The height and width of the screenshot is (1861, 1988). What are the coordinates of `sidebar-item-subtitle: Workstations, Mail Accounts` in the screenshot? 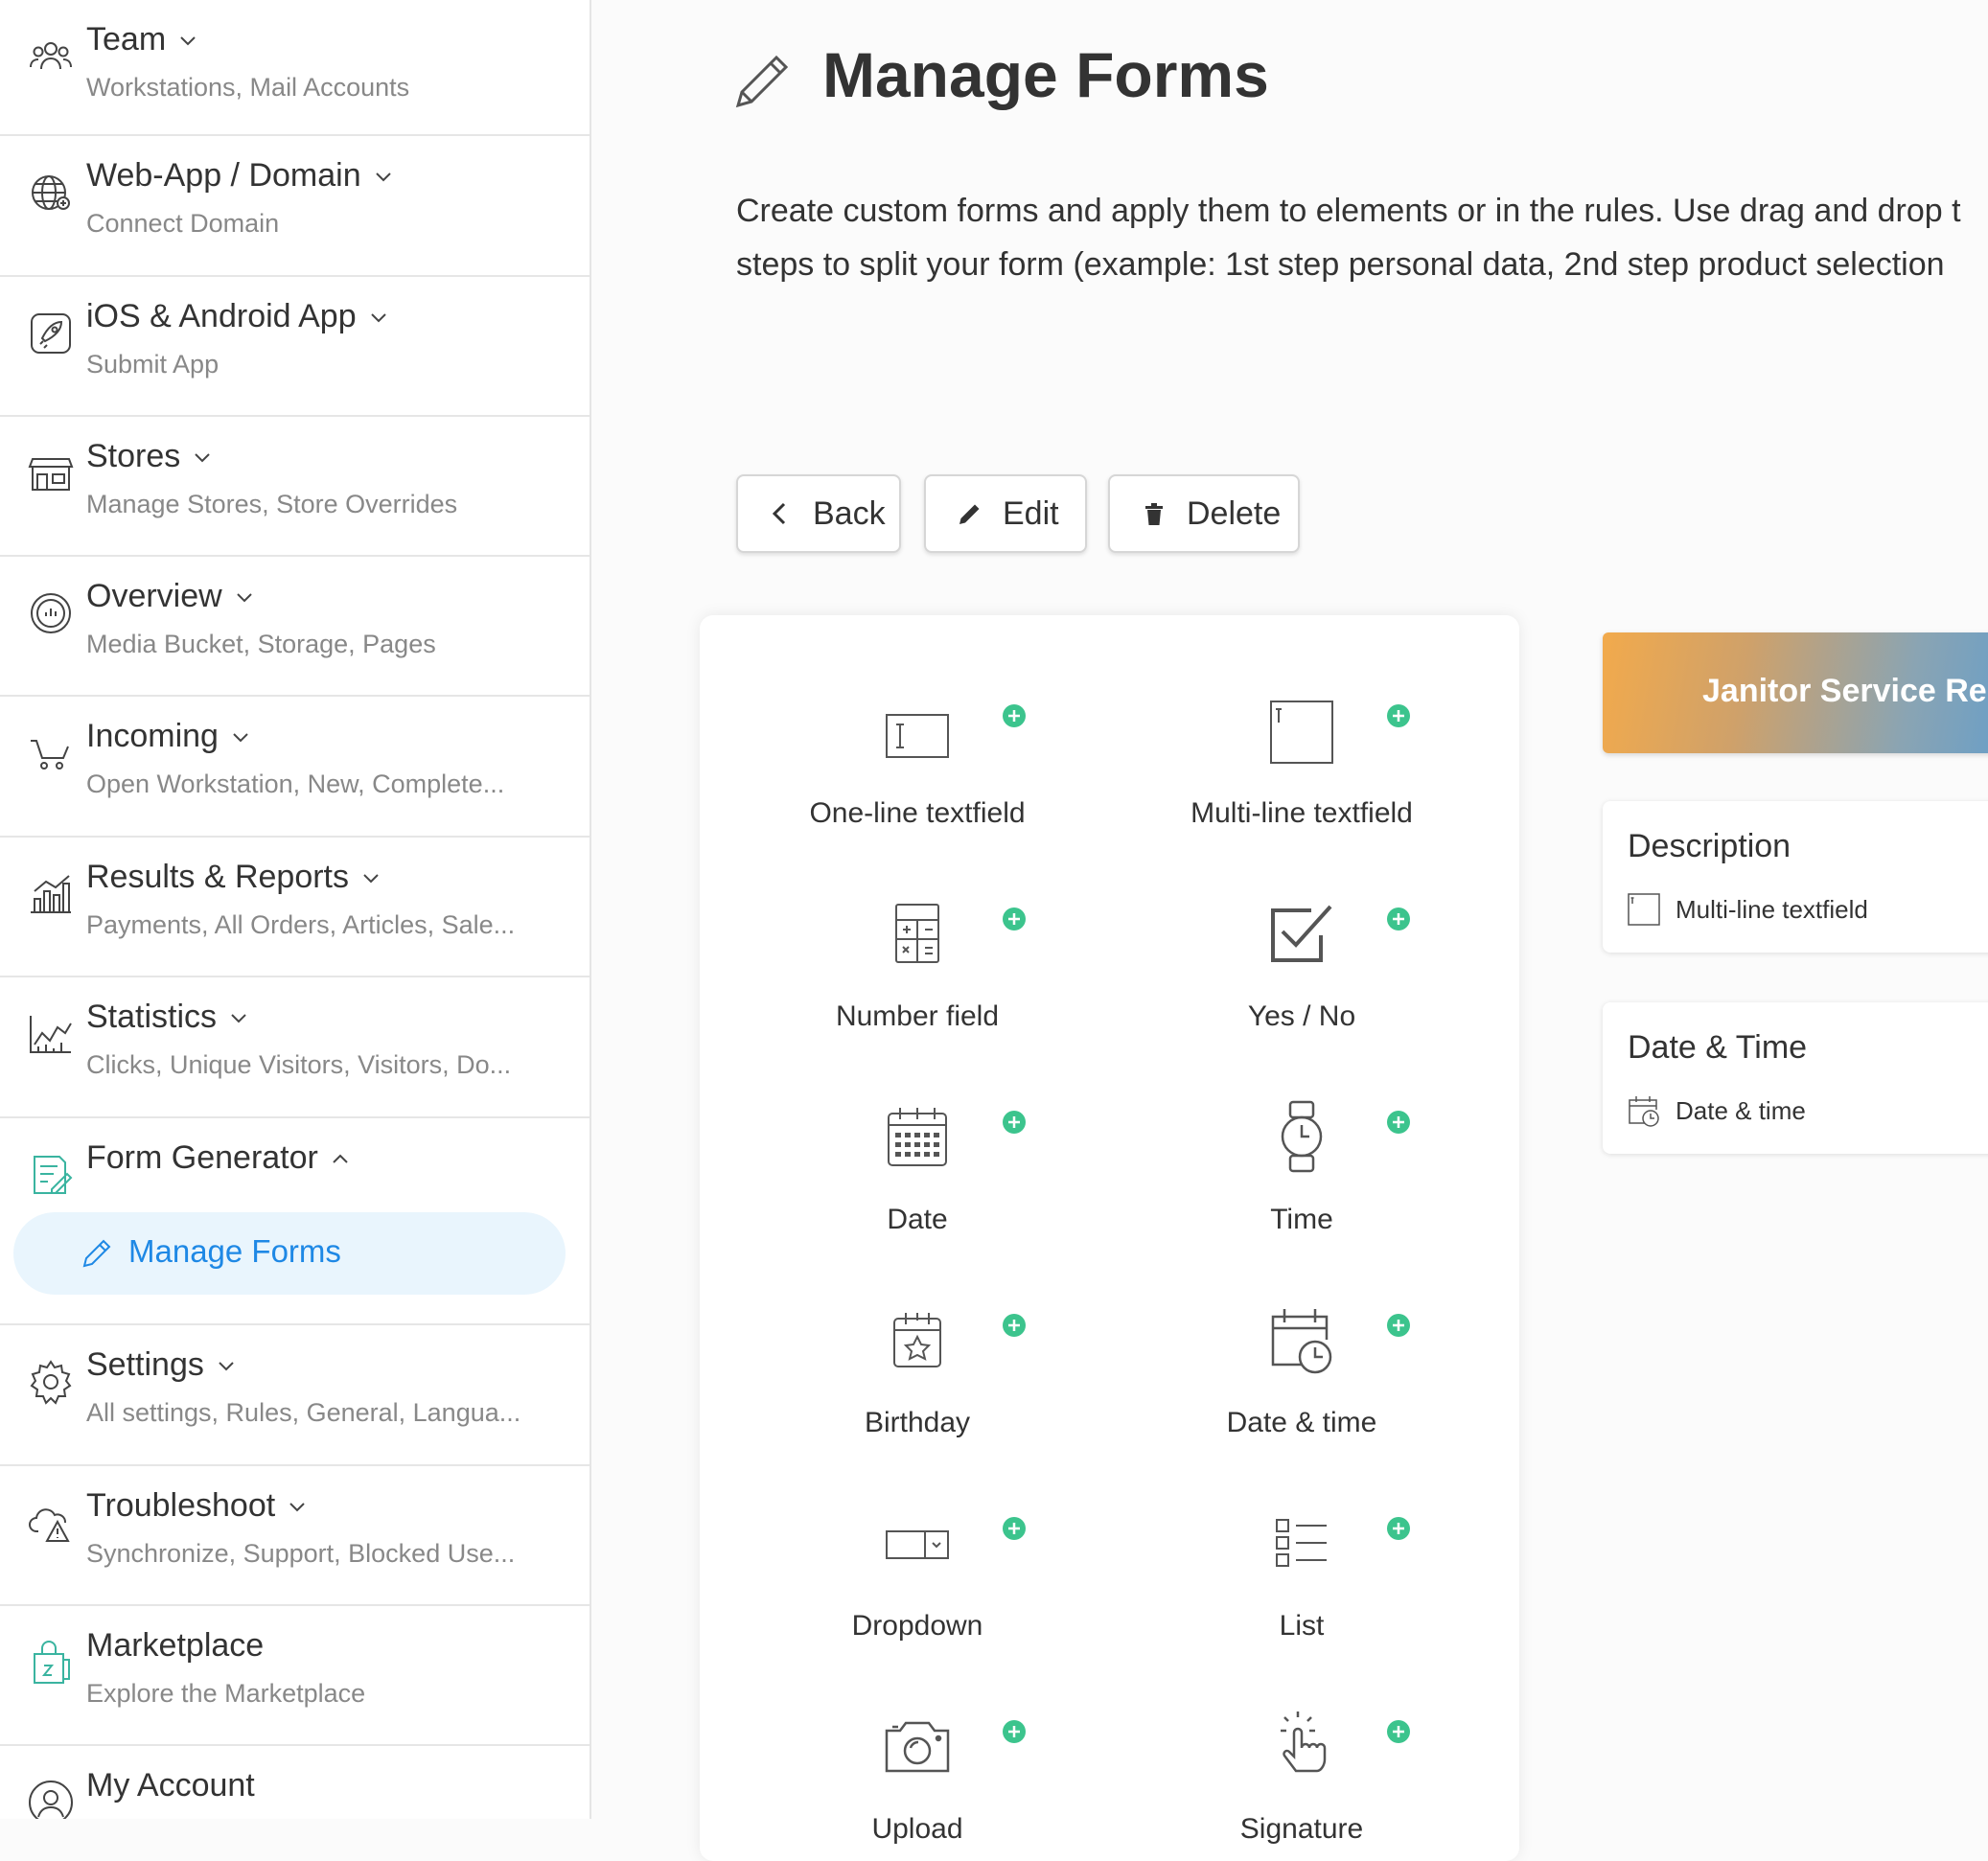 It's located at (248, 88).